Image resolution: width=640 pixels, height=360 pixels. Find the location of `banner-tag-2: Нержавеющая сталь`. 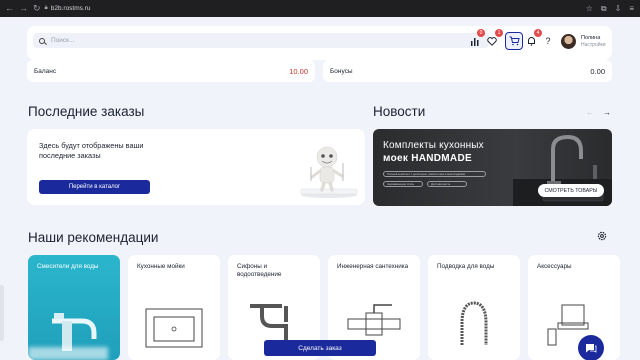

banner-tag-2: Нержавеющая сталь is located at coordinates (403, 184).